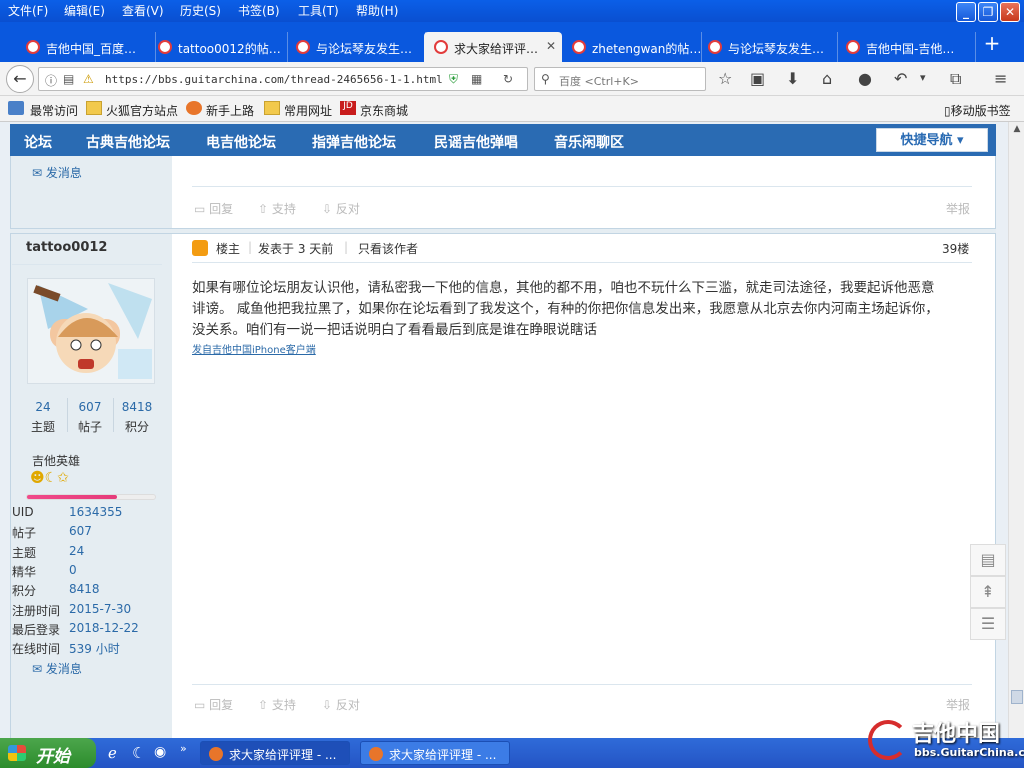 This screenshot has width=1024, height=768. I want to click on forum-nav-electric: 电吉他论坛, so click(241, 142).